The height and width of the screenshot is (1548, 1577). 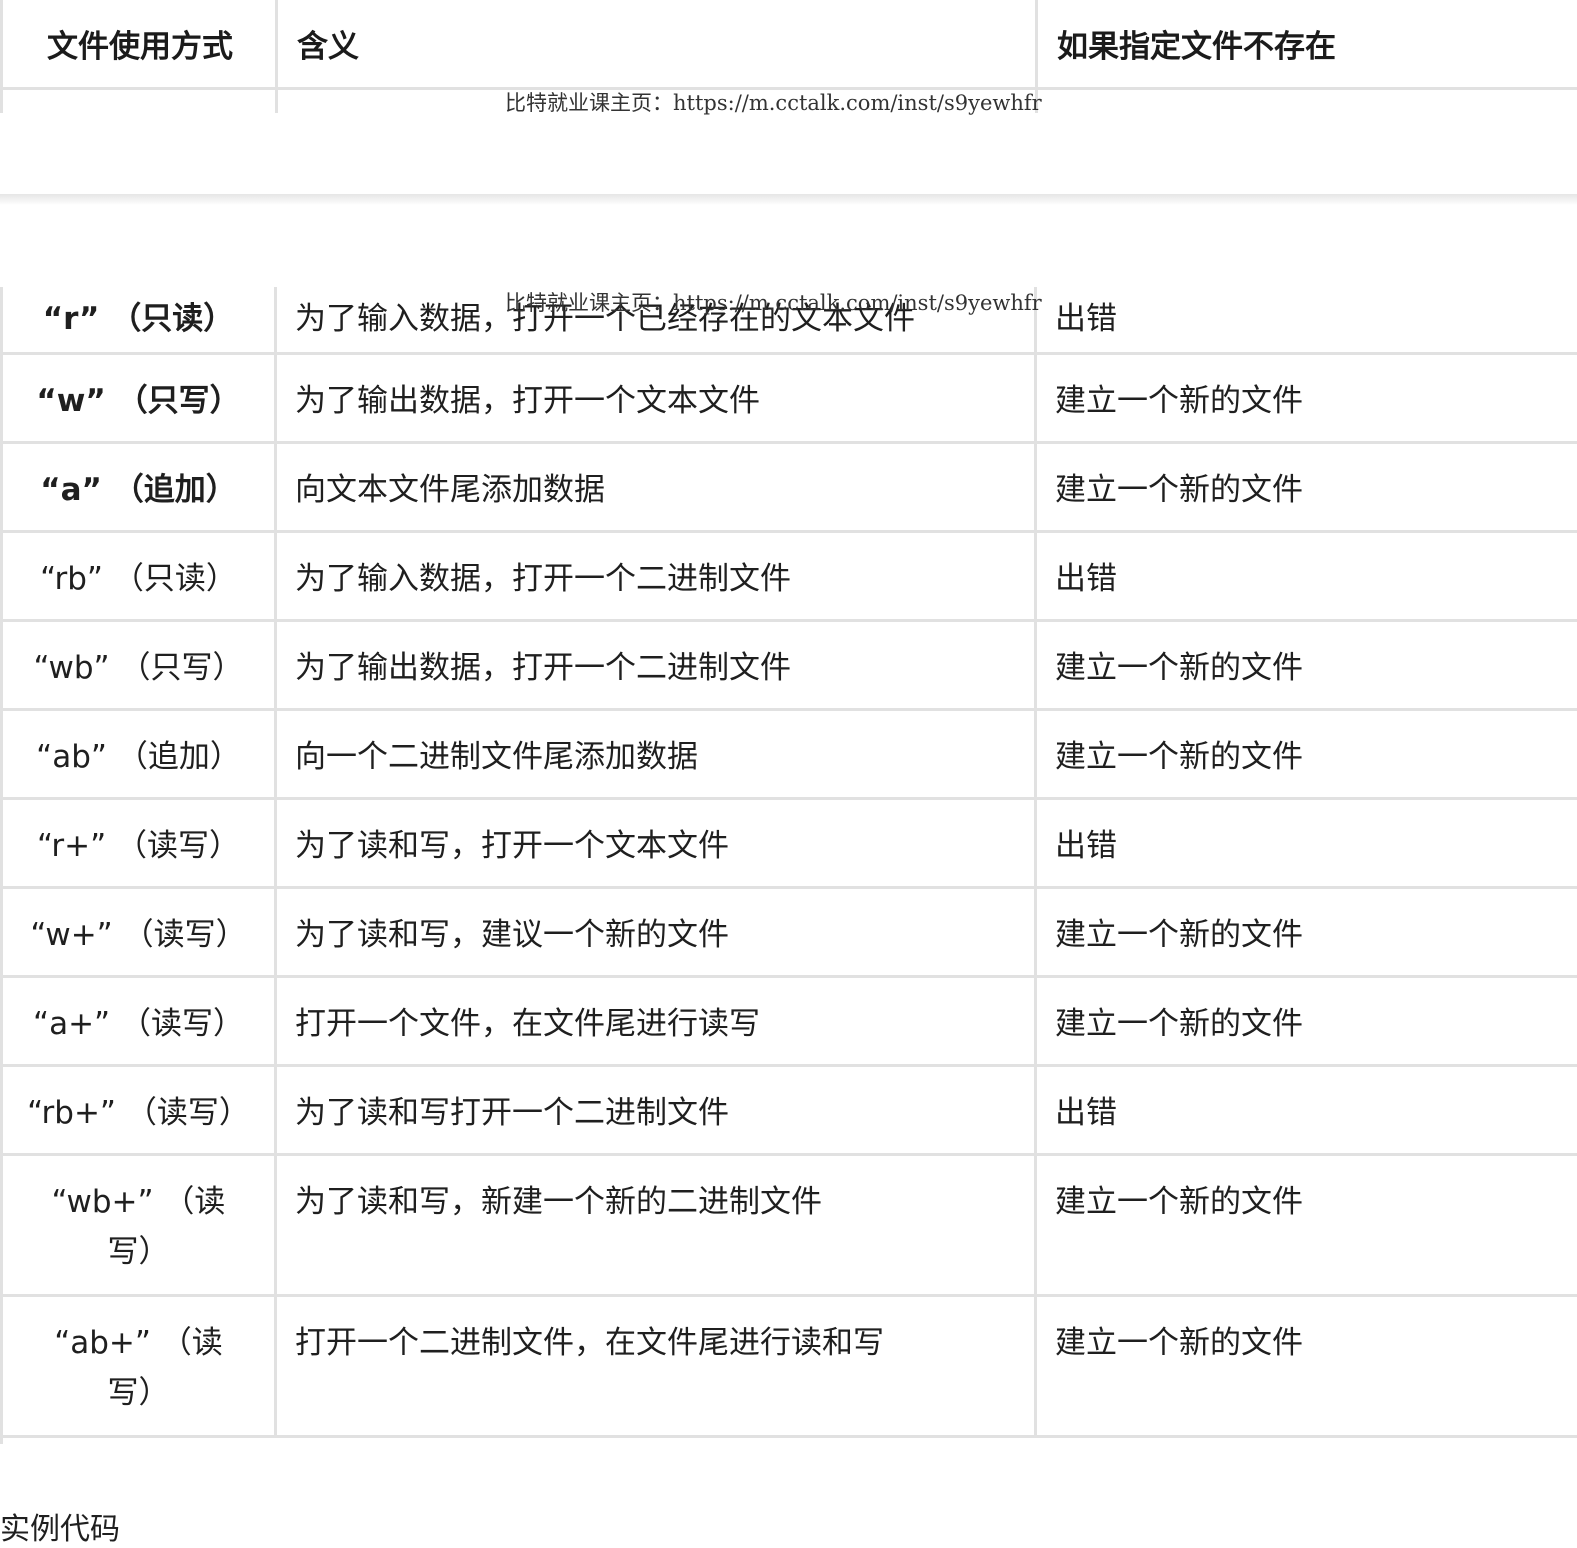 I want to click on table-row: “ab” （追加） 向一个二进制文件尾添加数据 建立一个新的文件, so click(x=790, y=755).